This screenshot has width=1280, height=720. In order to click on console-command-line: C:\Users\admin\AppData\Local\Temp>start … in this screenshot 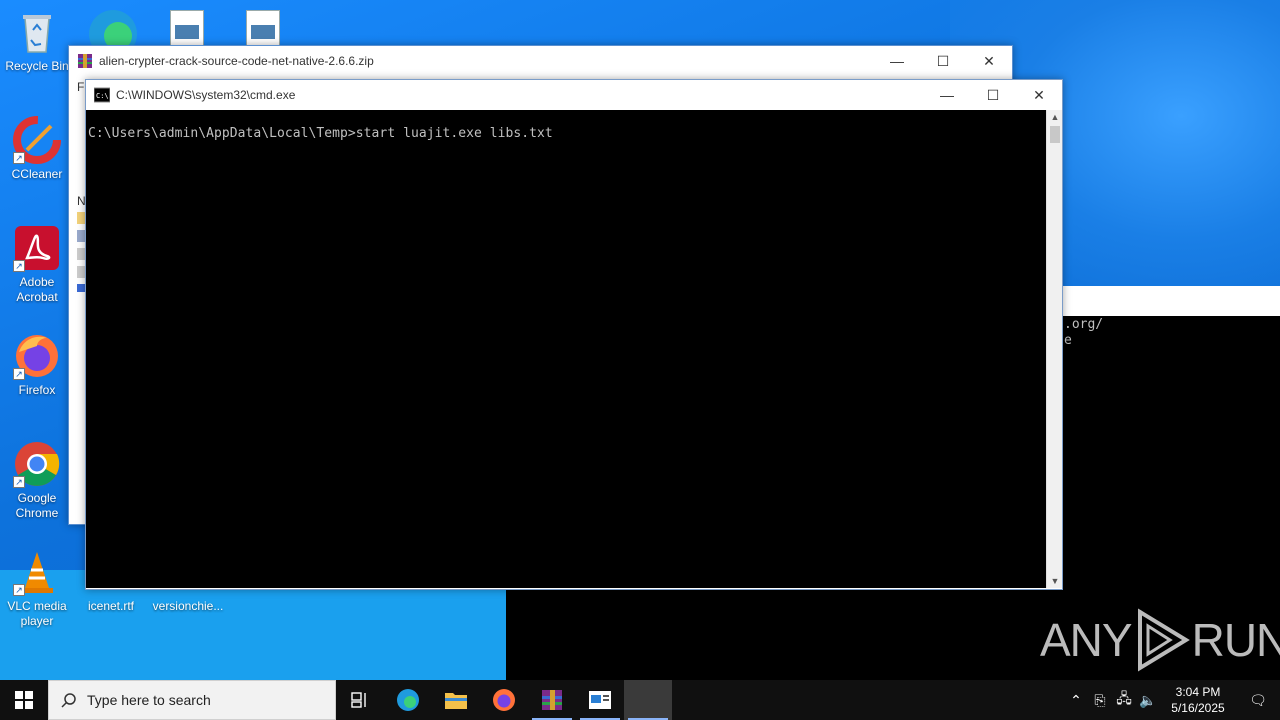, I will do `click(320, 133)`.